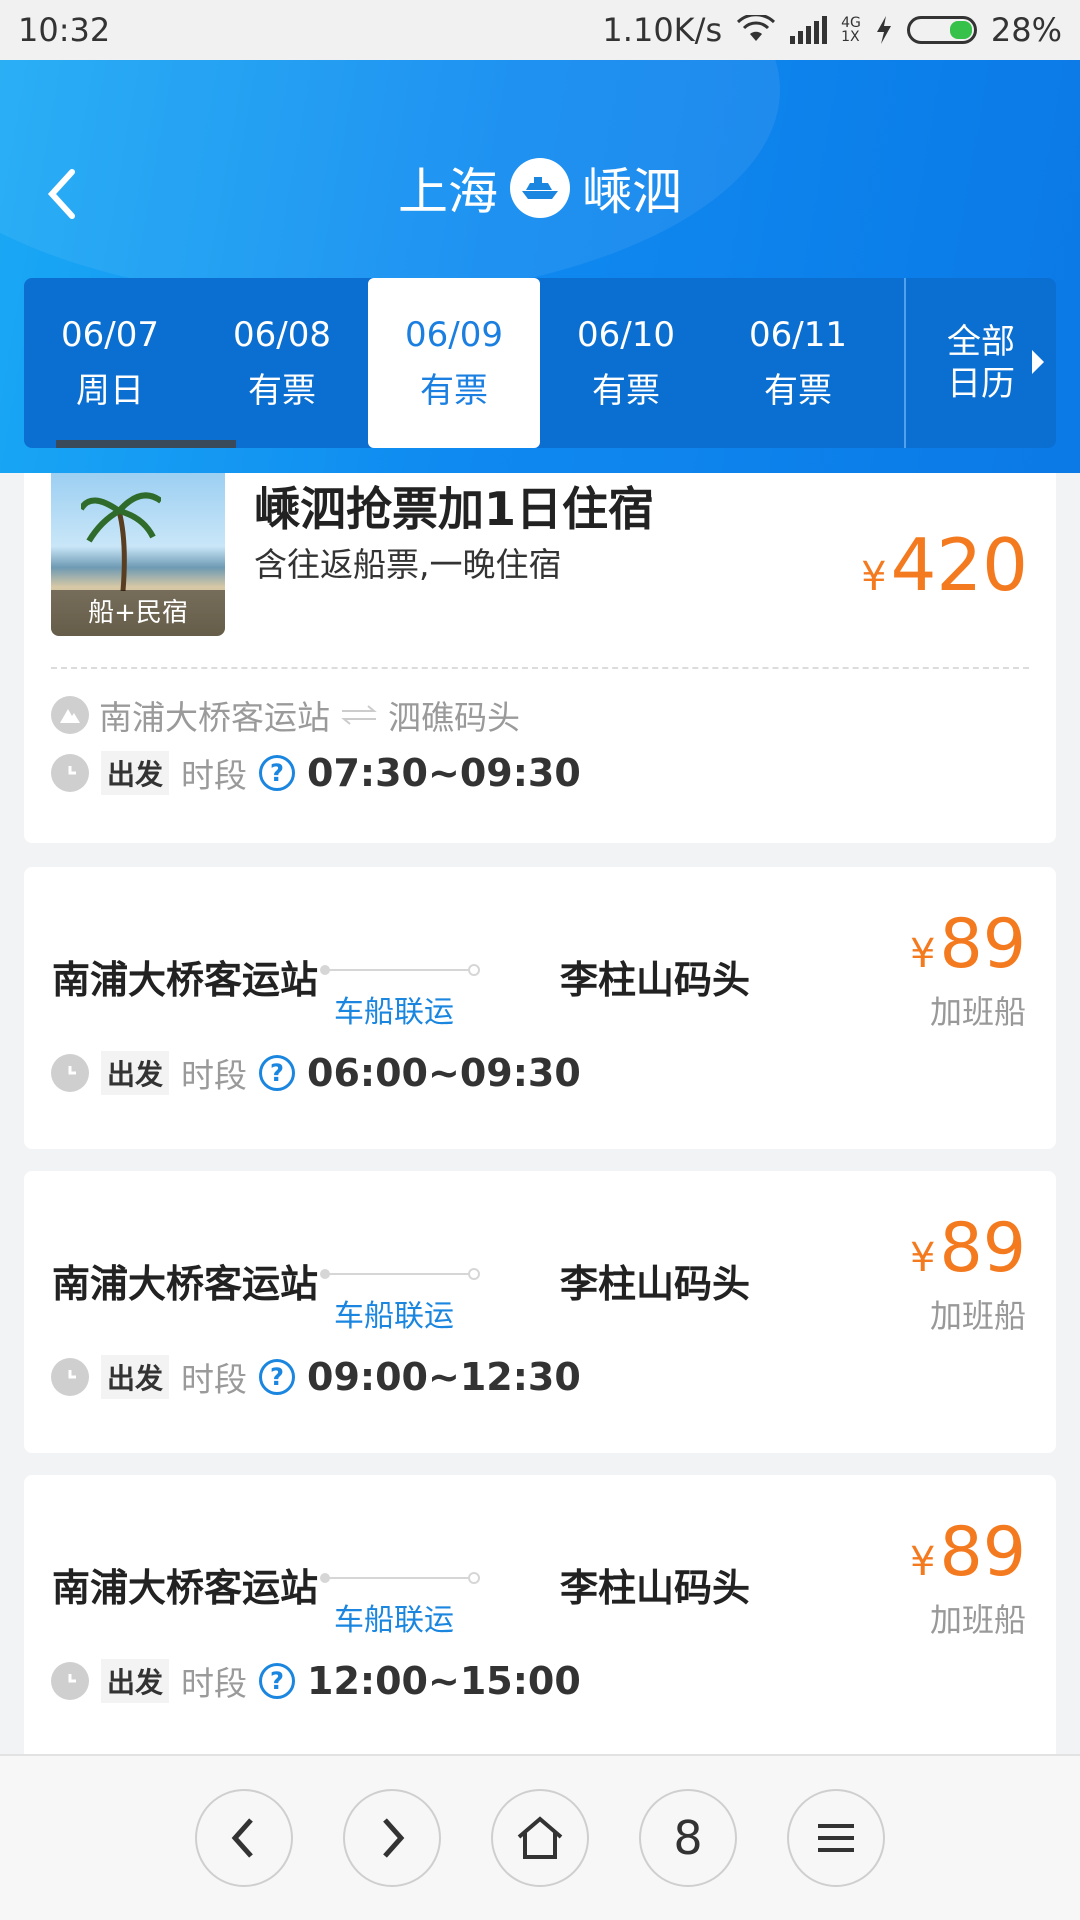 The width and height of the screenshot is (1080, 1920). Describe the element at coordinates (632, 192) in the screenshot. I see `destination-city: 嵊泗` at that location.